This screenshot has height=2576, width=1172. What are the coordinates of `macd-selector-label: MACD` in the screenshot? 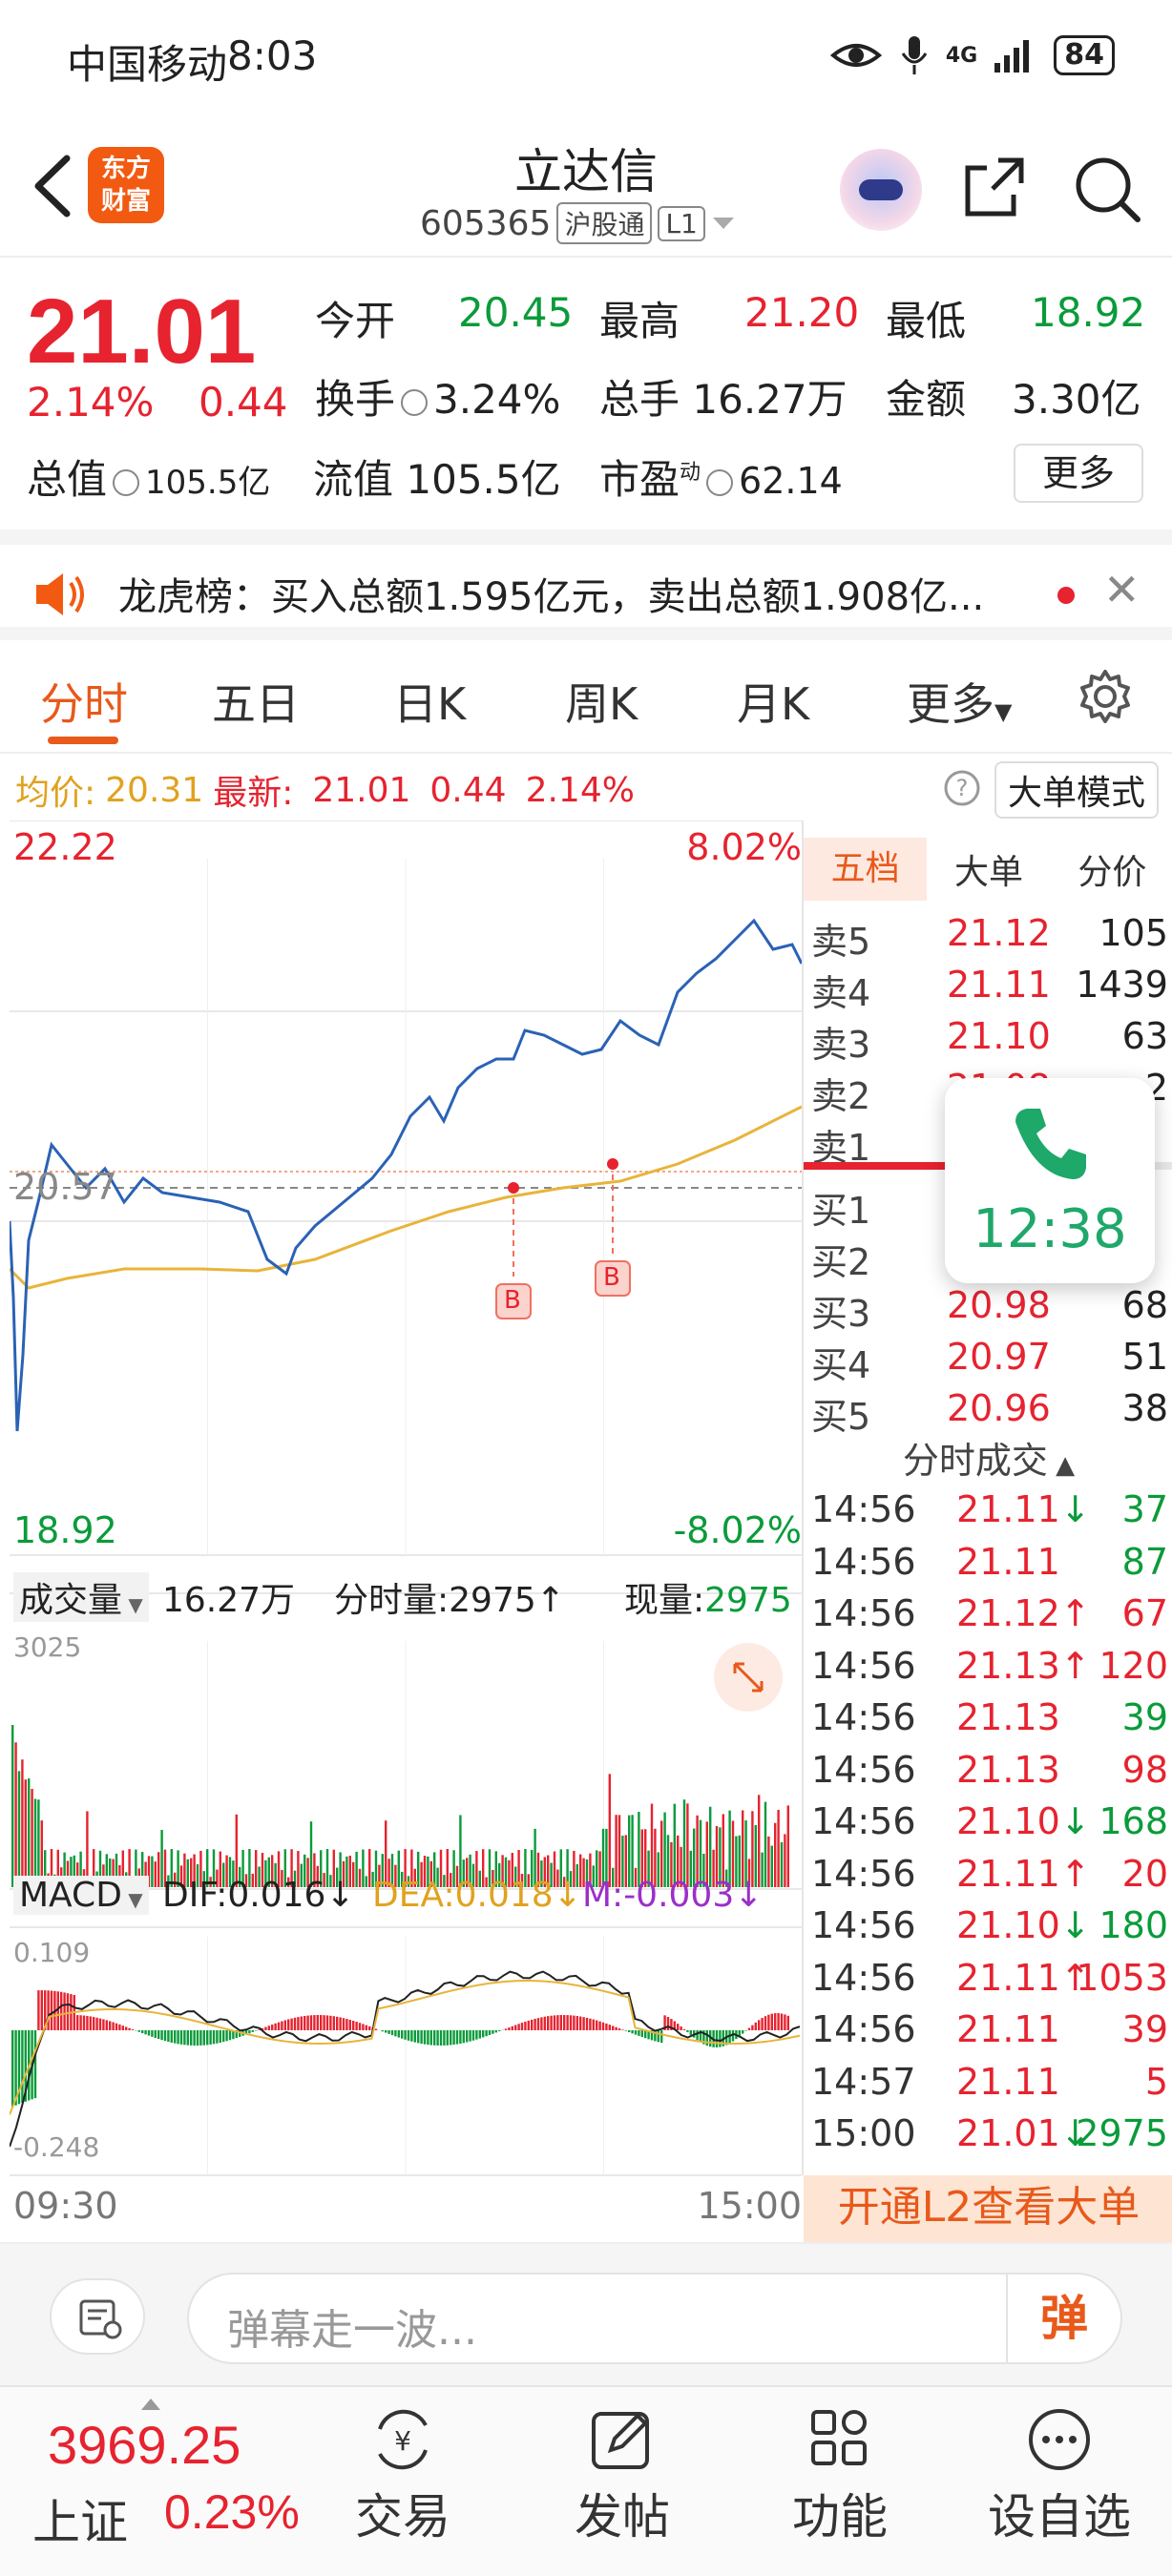 It's located at (70, 1895).